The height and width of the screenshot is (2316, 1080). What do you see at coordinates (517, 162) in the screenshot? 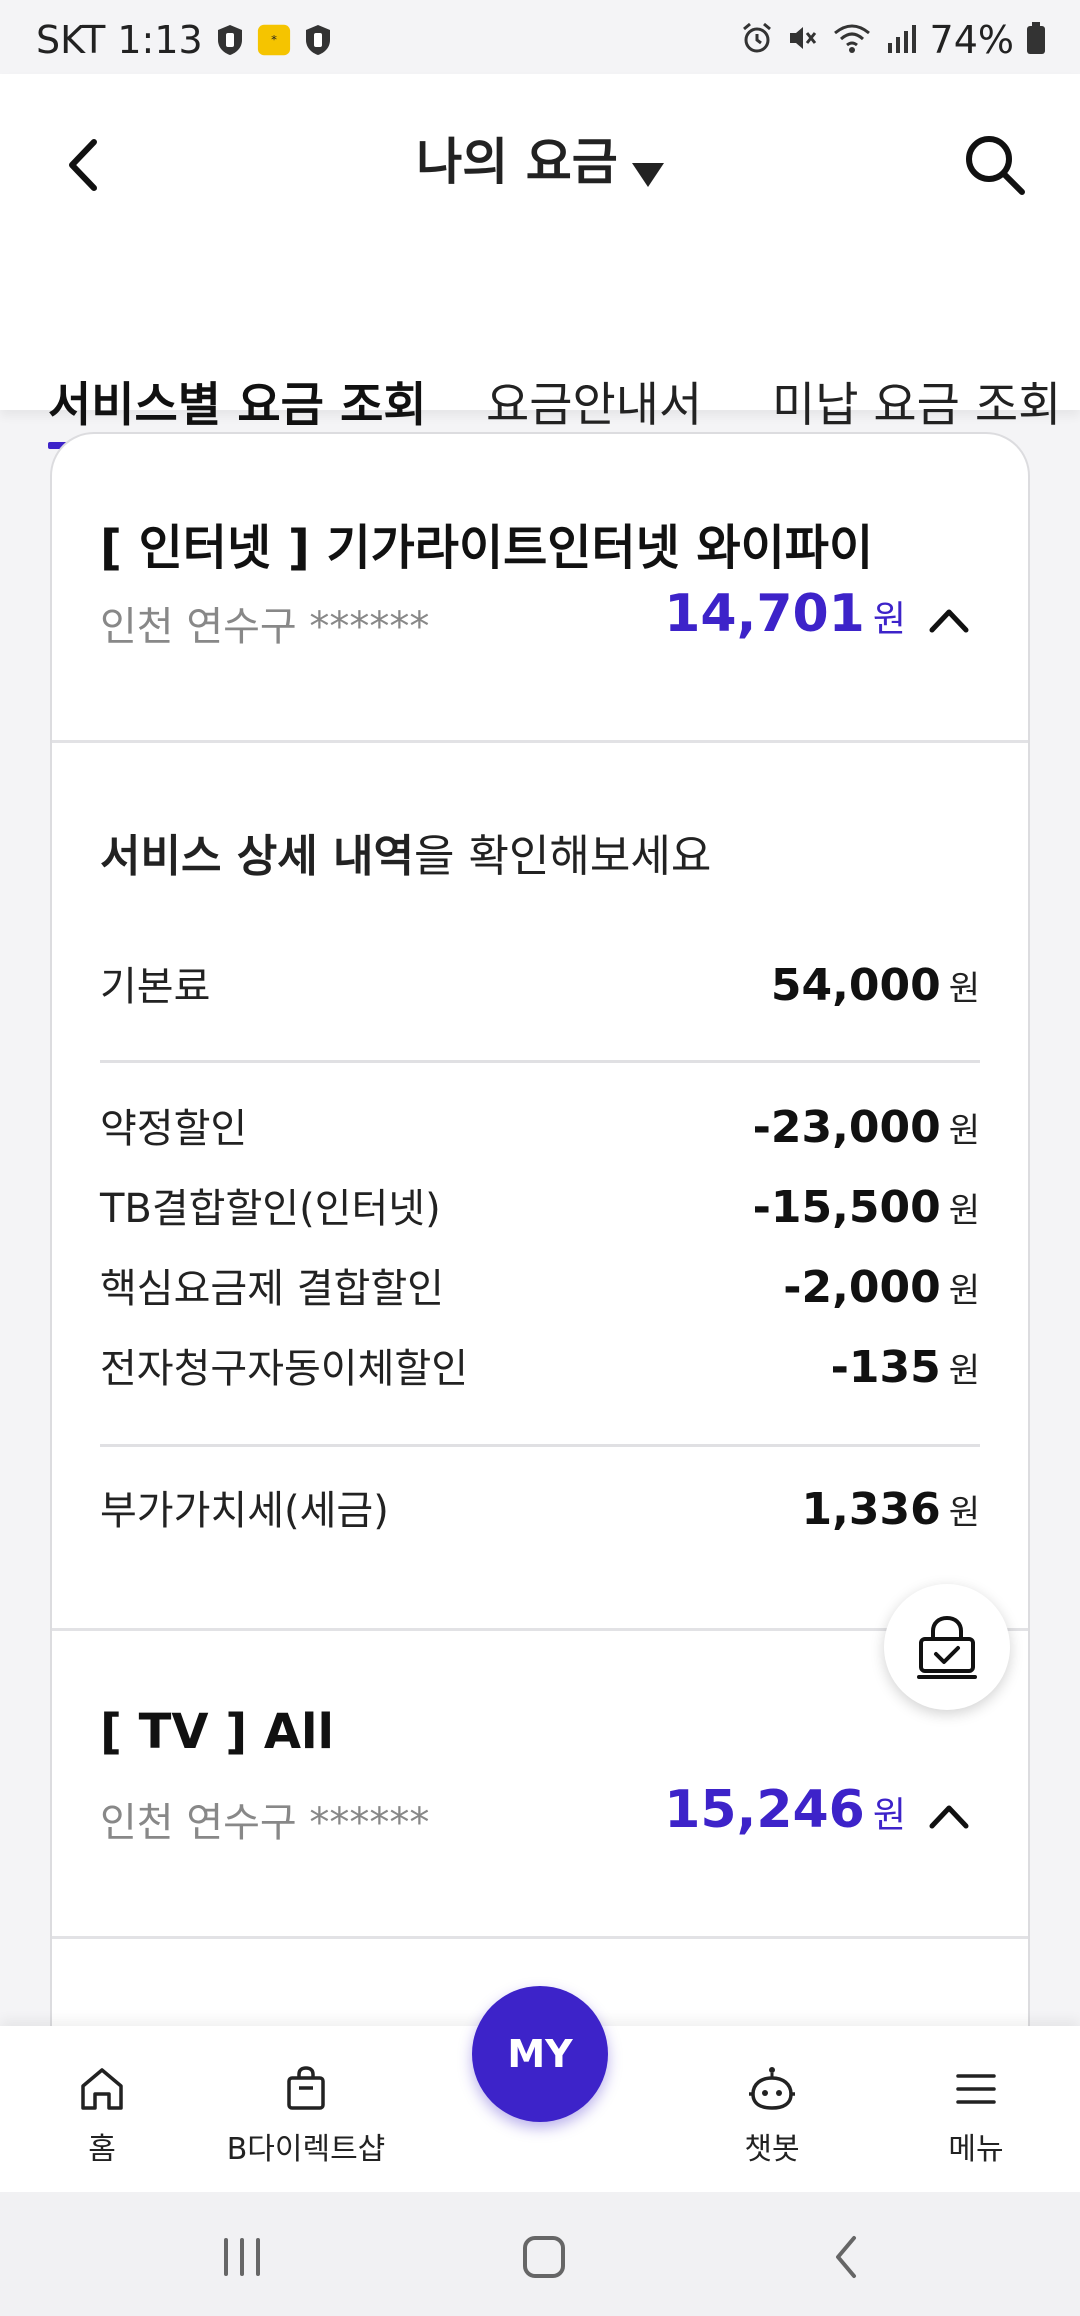
I see `page-title: 나의 요금` at bounding box center [517, 162].